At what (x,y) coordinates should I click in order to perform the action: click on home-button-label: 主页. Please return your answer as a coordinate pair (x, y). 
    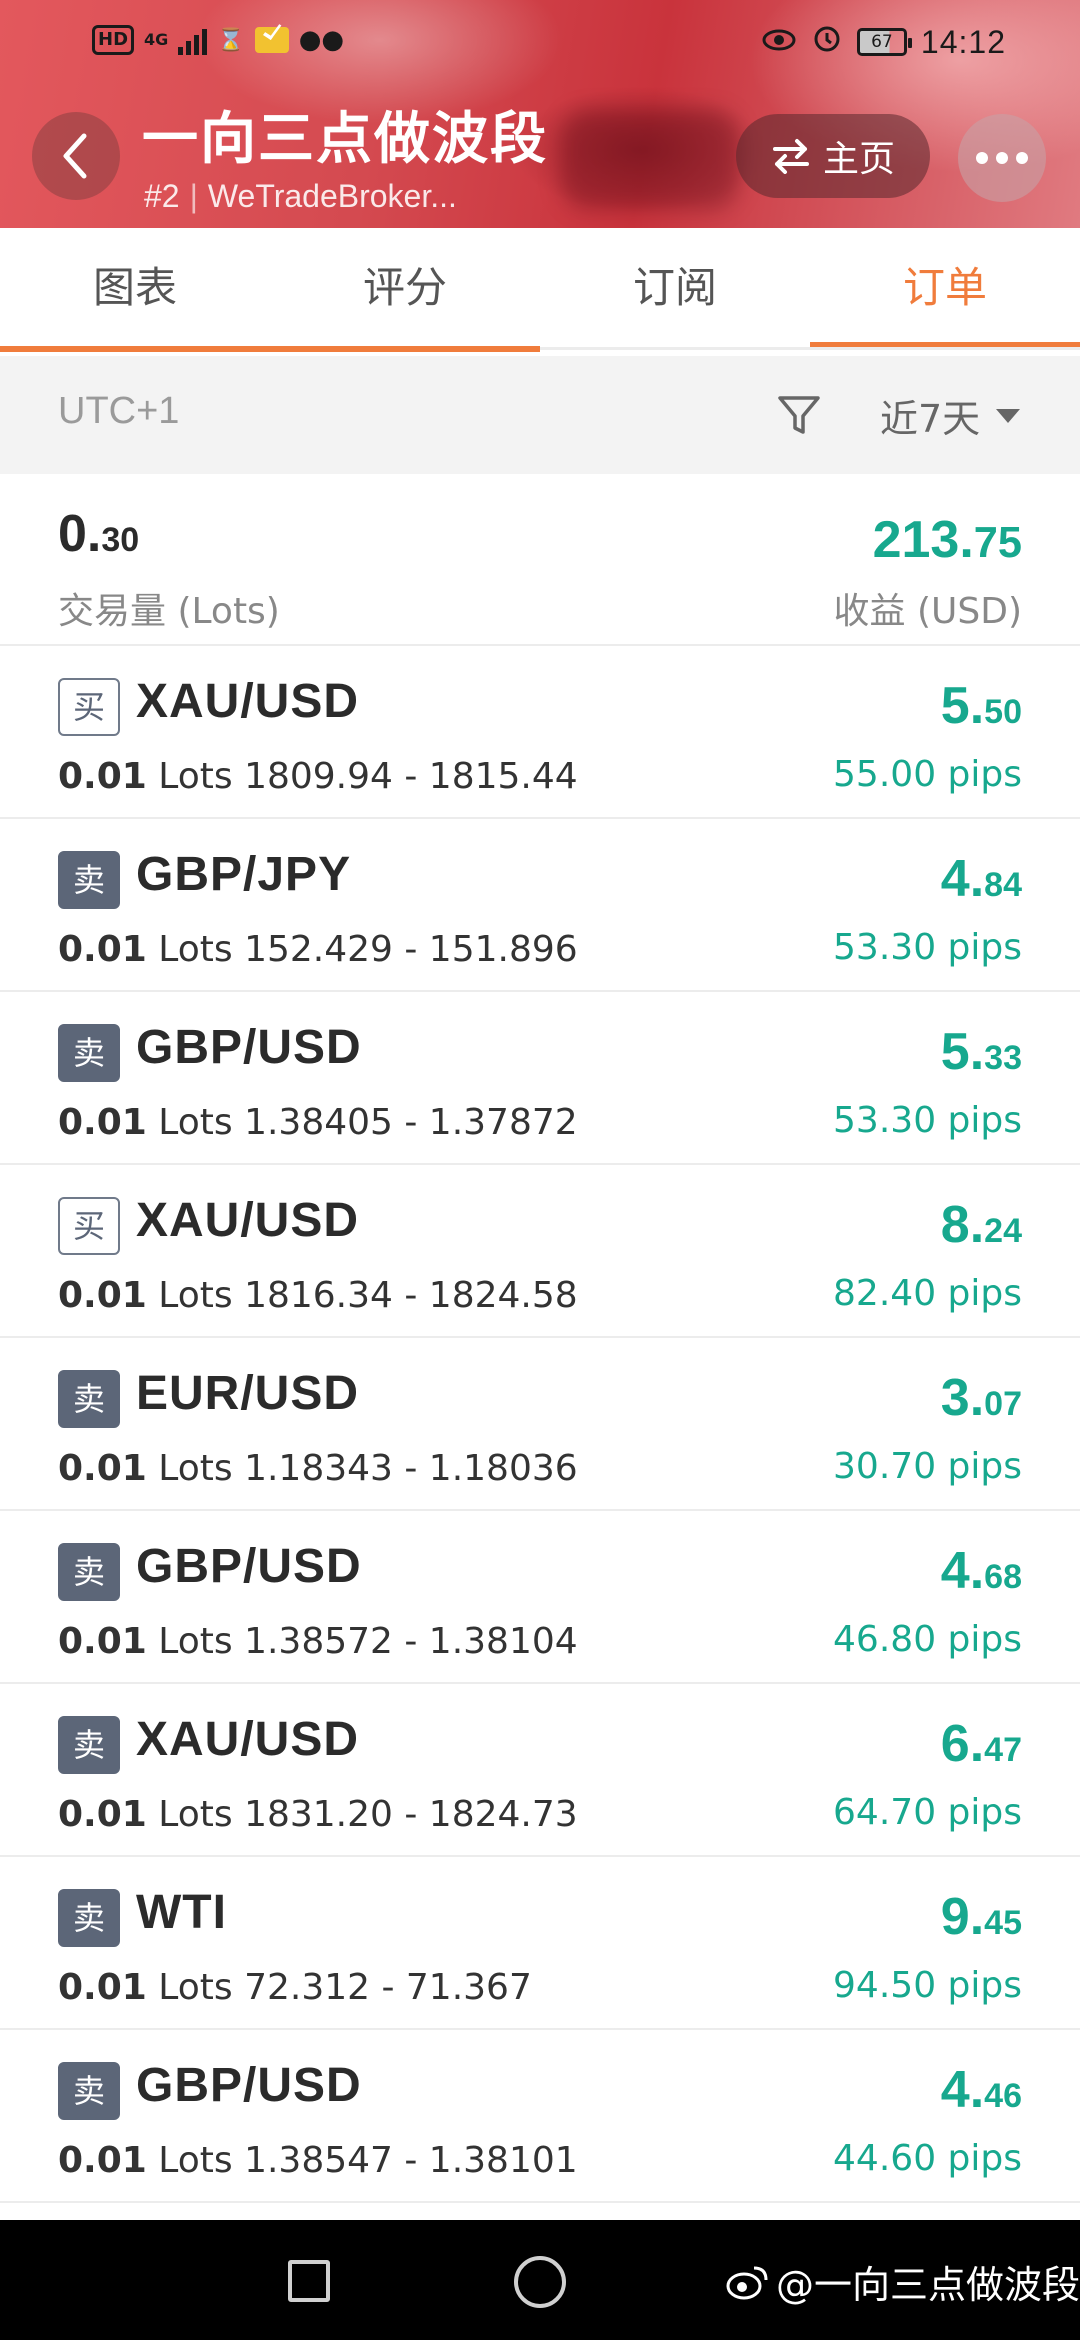
    Looking at the image, I should click on (858, 159).